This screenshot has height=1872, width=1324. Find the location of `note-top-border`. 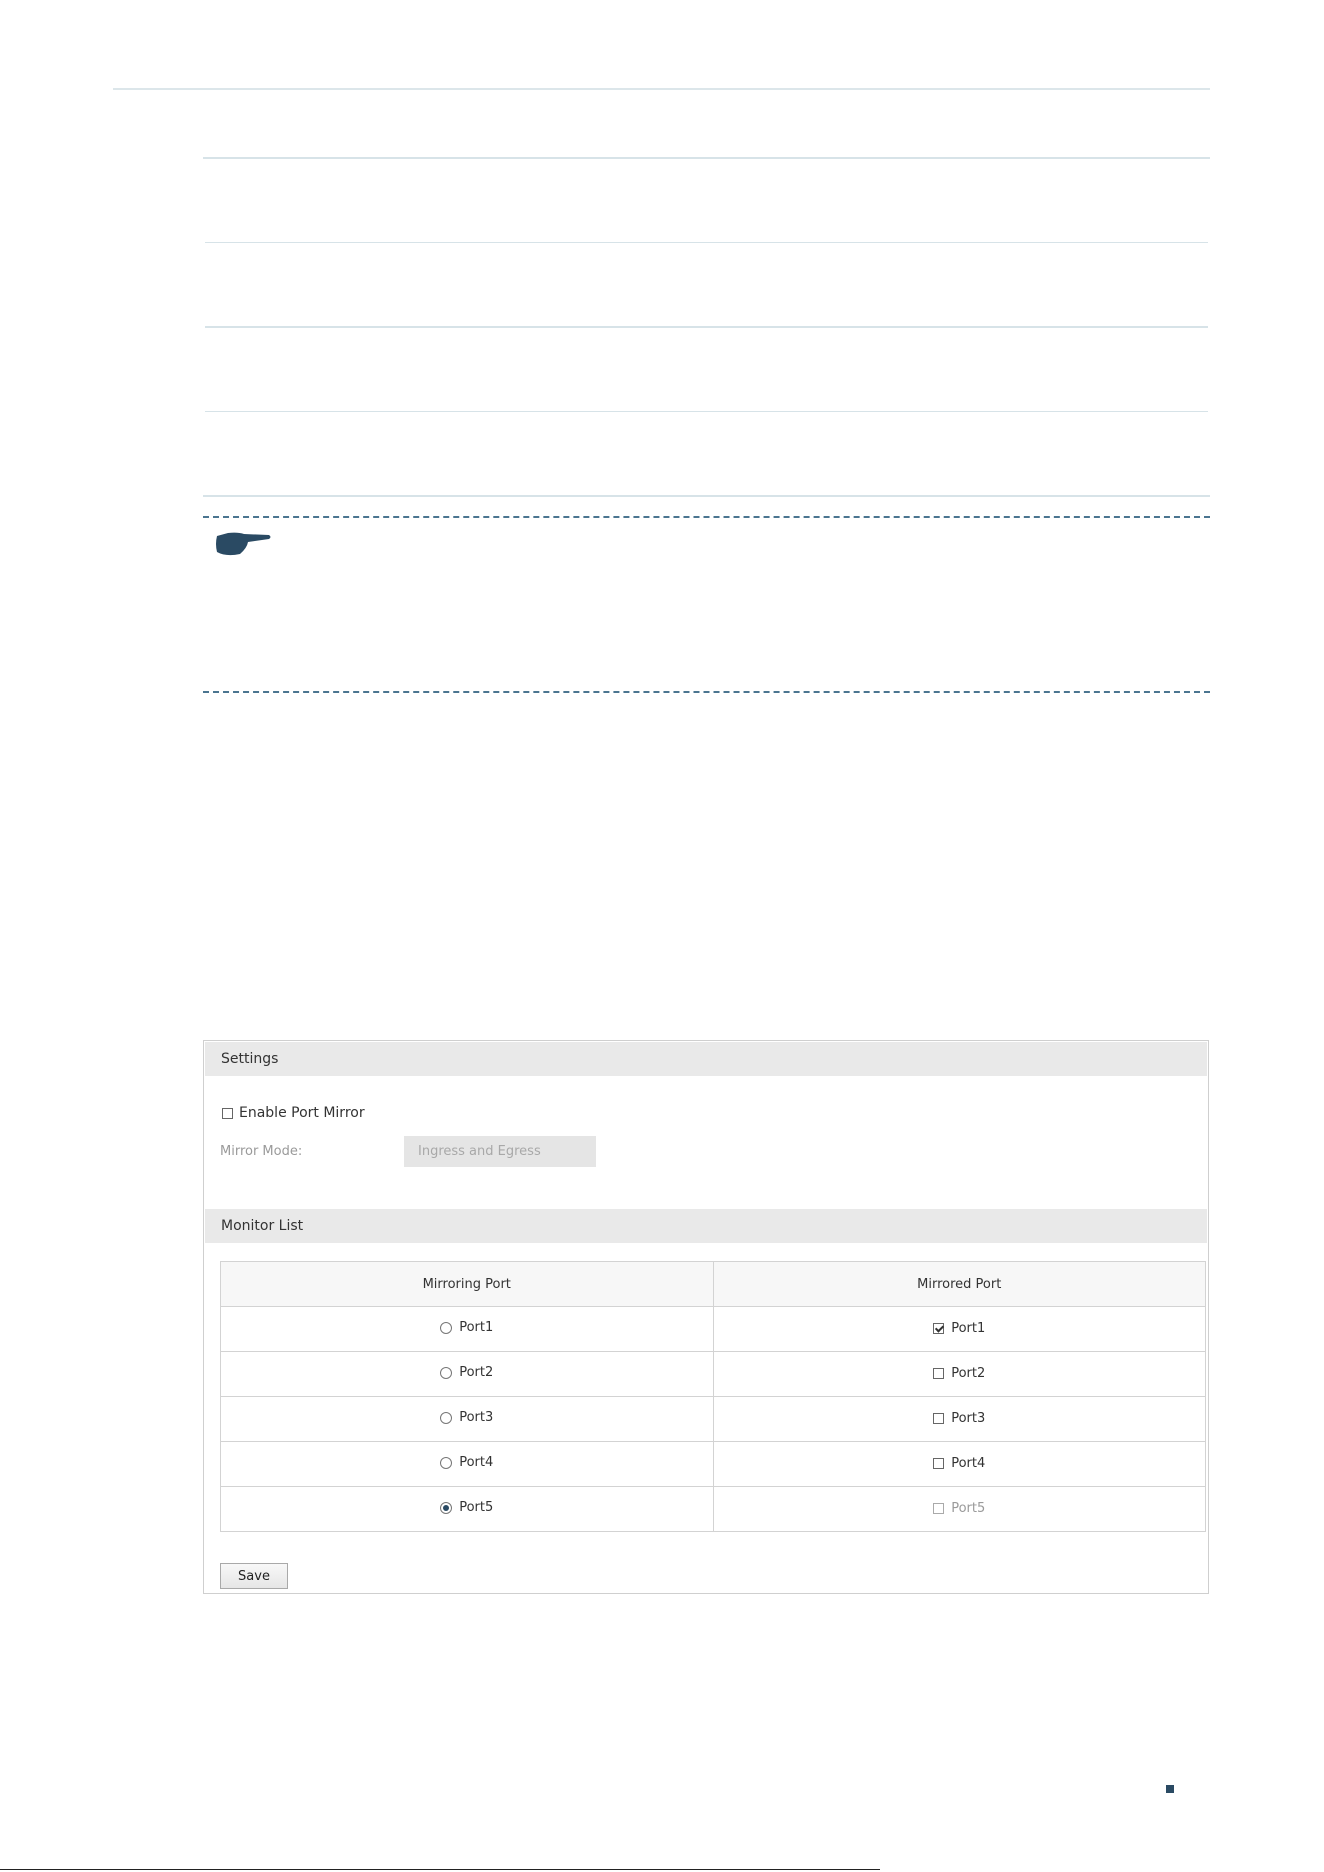

note-top-border is located at coordinates (706, 517).